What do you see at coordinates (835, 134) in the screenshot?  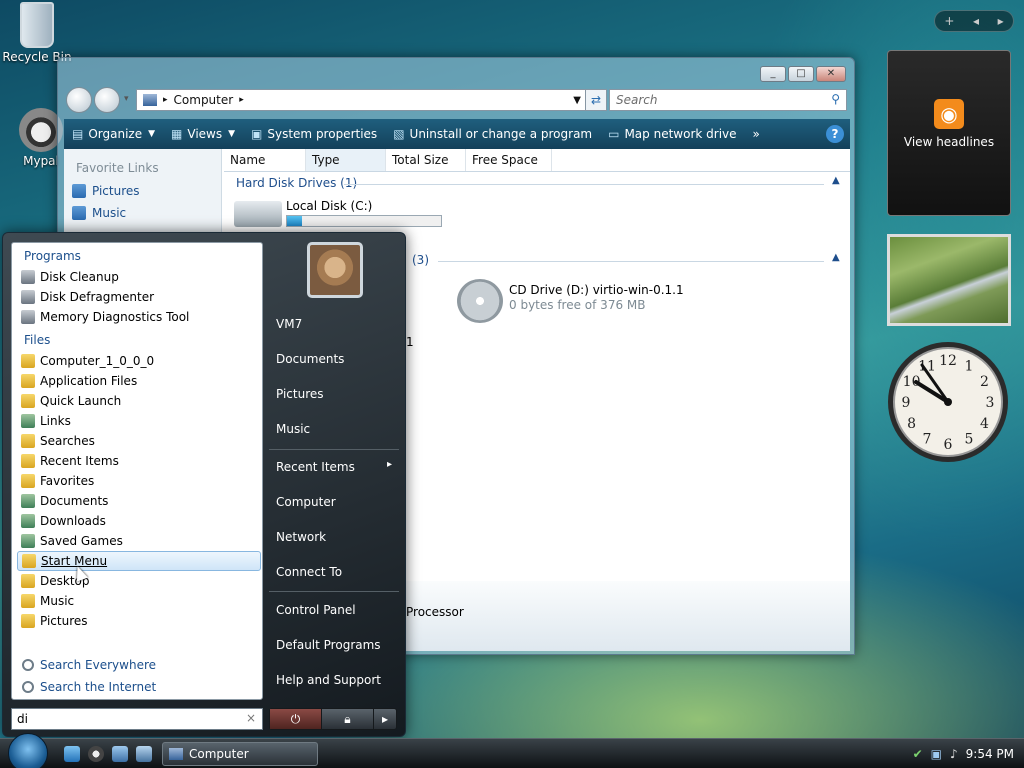 I see `help-icon: ?` at bounding box center [835, 134].